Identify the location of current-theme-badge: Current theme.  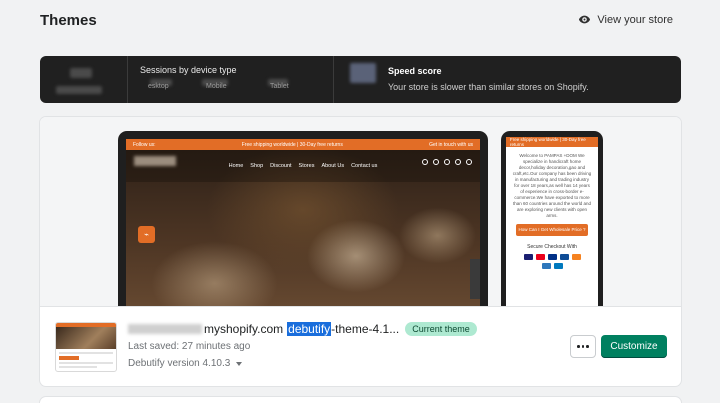
(441, 329).